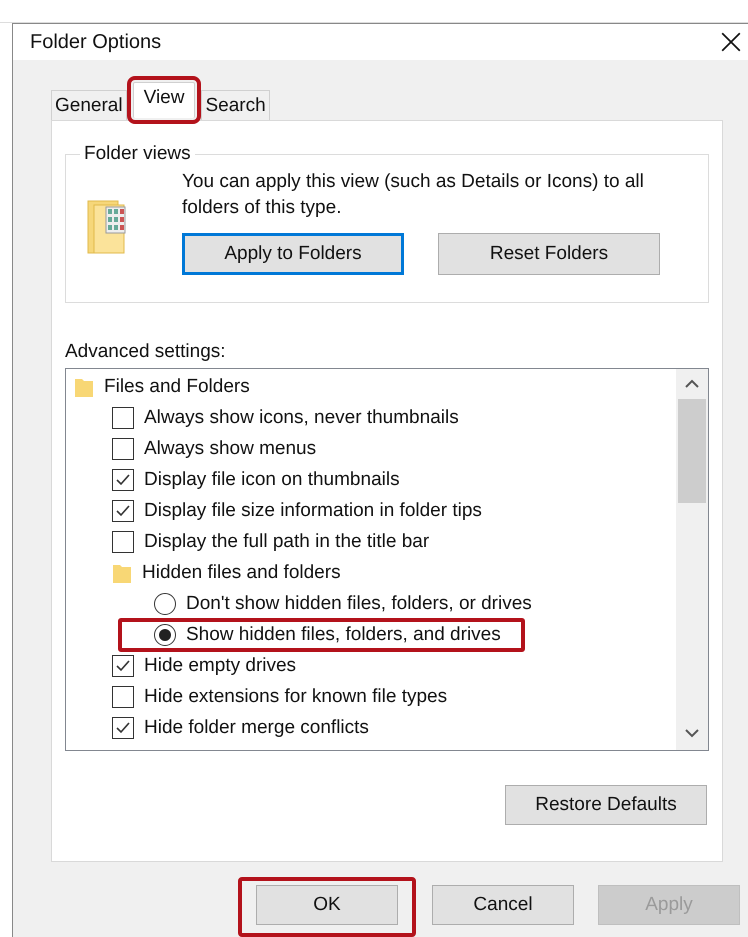  Describe the element at coordinates (301, 417) in the screenshot. I see `checkbox-label: Always show icons, never thumbnails` at that location.